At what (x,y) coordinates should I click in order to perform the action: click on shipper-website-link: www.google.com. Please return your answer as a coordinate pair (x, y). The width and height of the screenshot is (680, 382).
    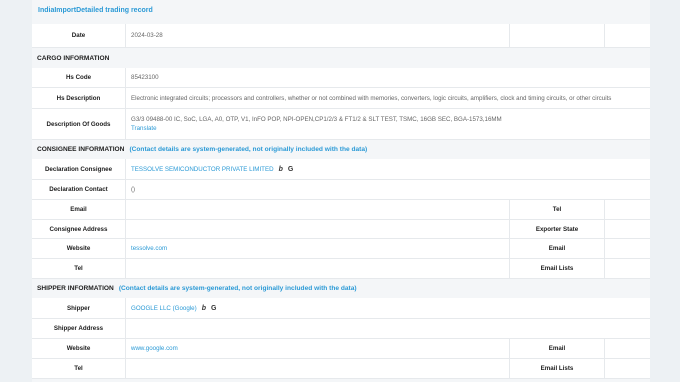
    Looking at the image, I should click on (154, 348).